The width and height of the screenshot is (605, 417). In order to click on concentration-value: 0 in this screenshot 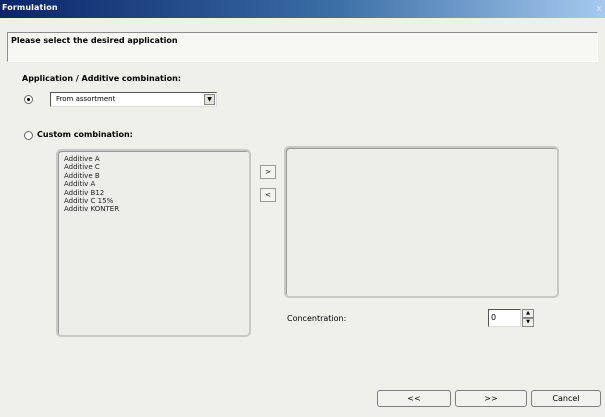, I will do `click(494, 317)`.